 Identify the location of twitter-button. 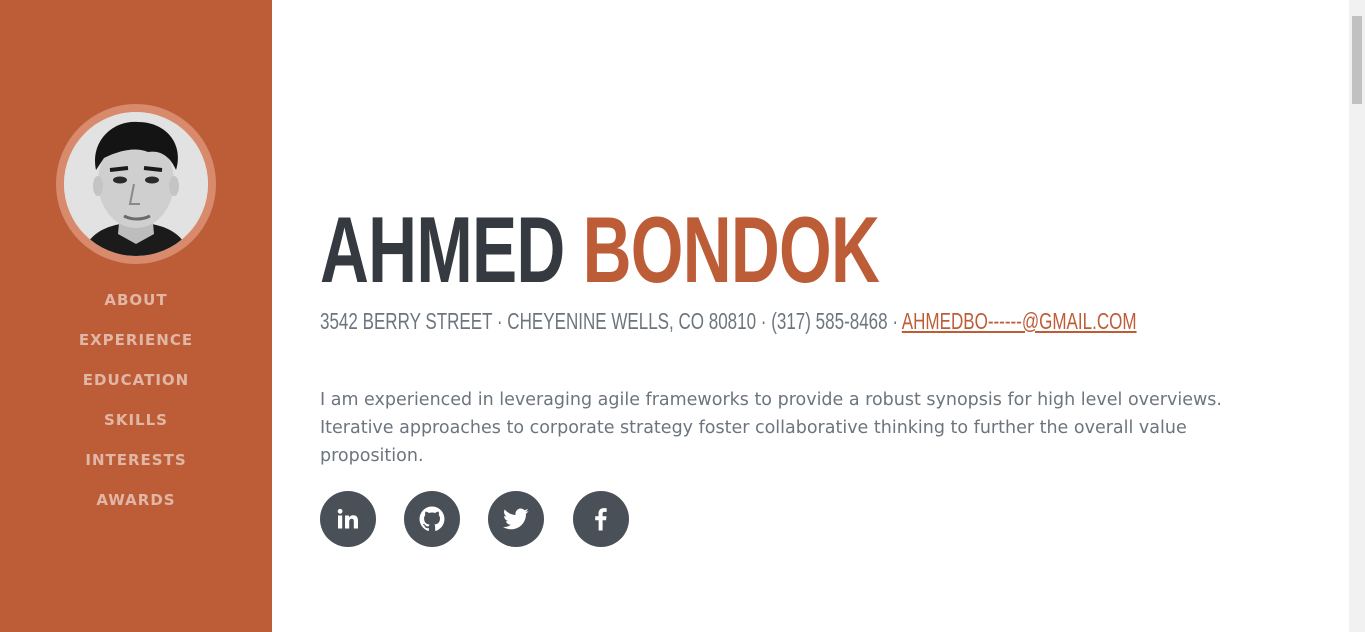
(516, 519).